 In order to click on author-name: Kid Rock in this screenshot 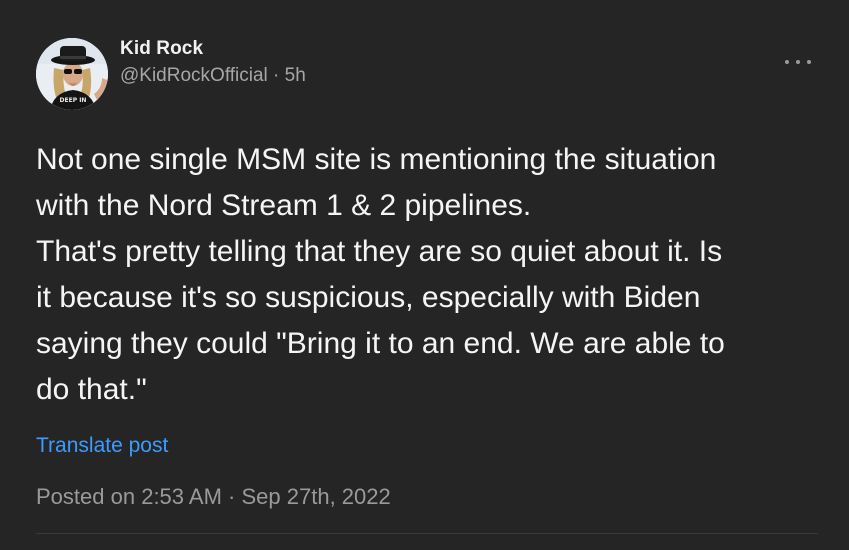, I will do `click(161, 49)`.